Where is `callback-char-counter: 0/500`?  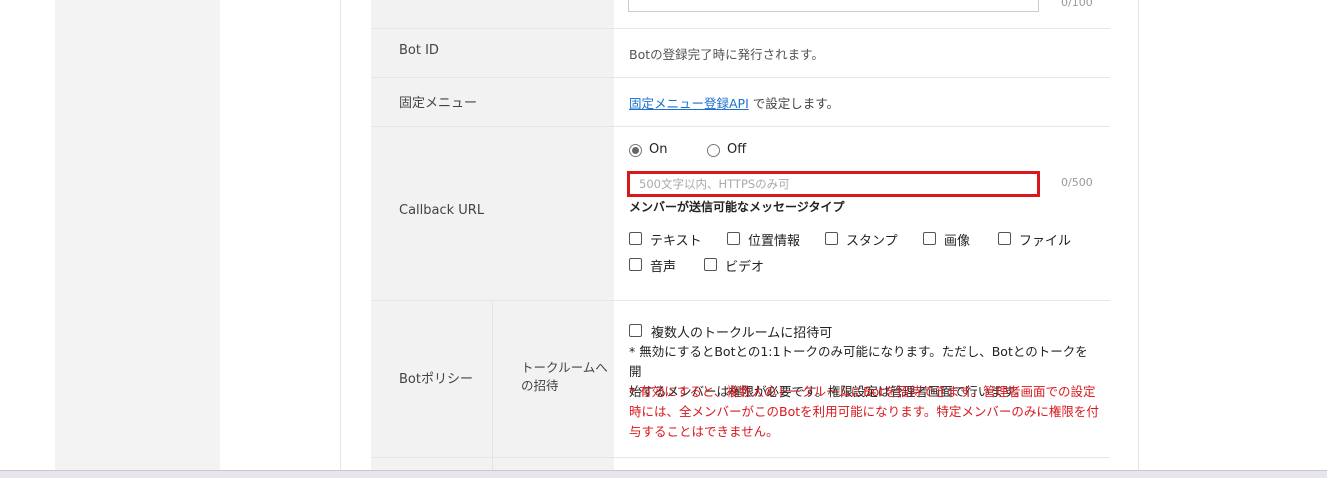 callback-char-counter: 0/500 is located at coordinates (1077, 182).